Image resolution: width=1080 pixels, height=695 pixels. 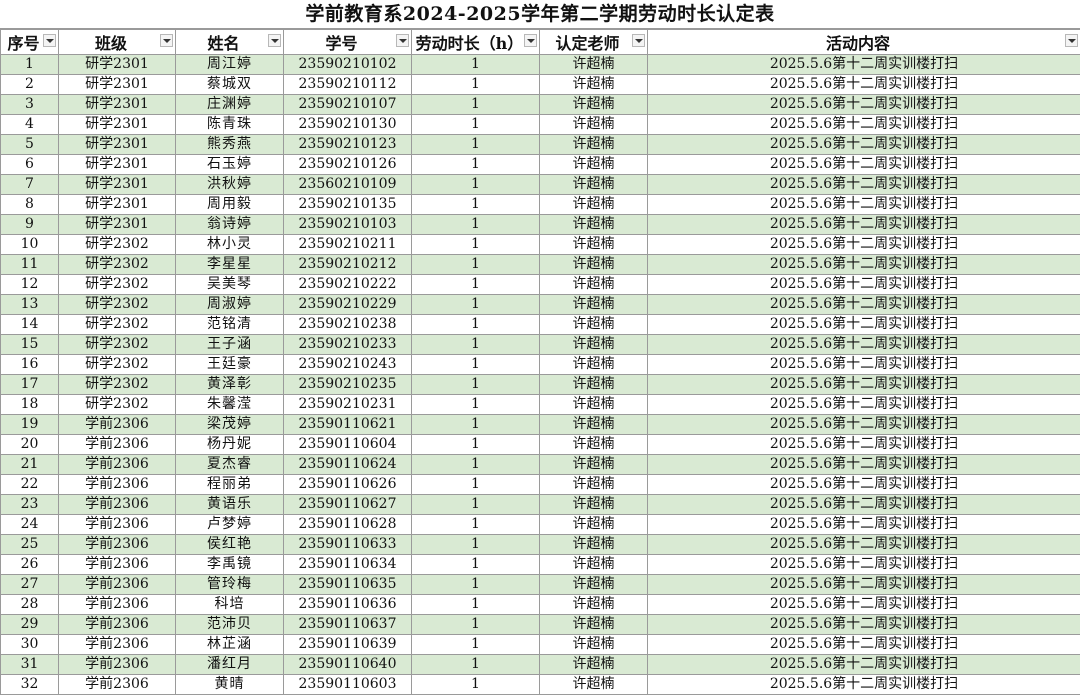 I want to click on cell-name: 王子涵, so click(x=230, y=345).